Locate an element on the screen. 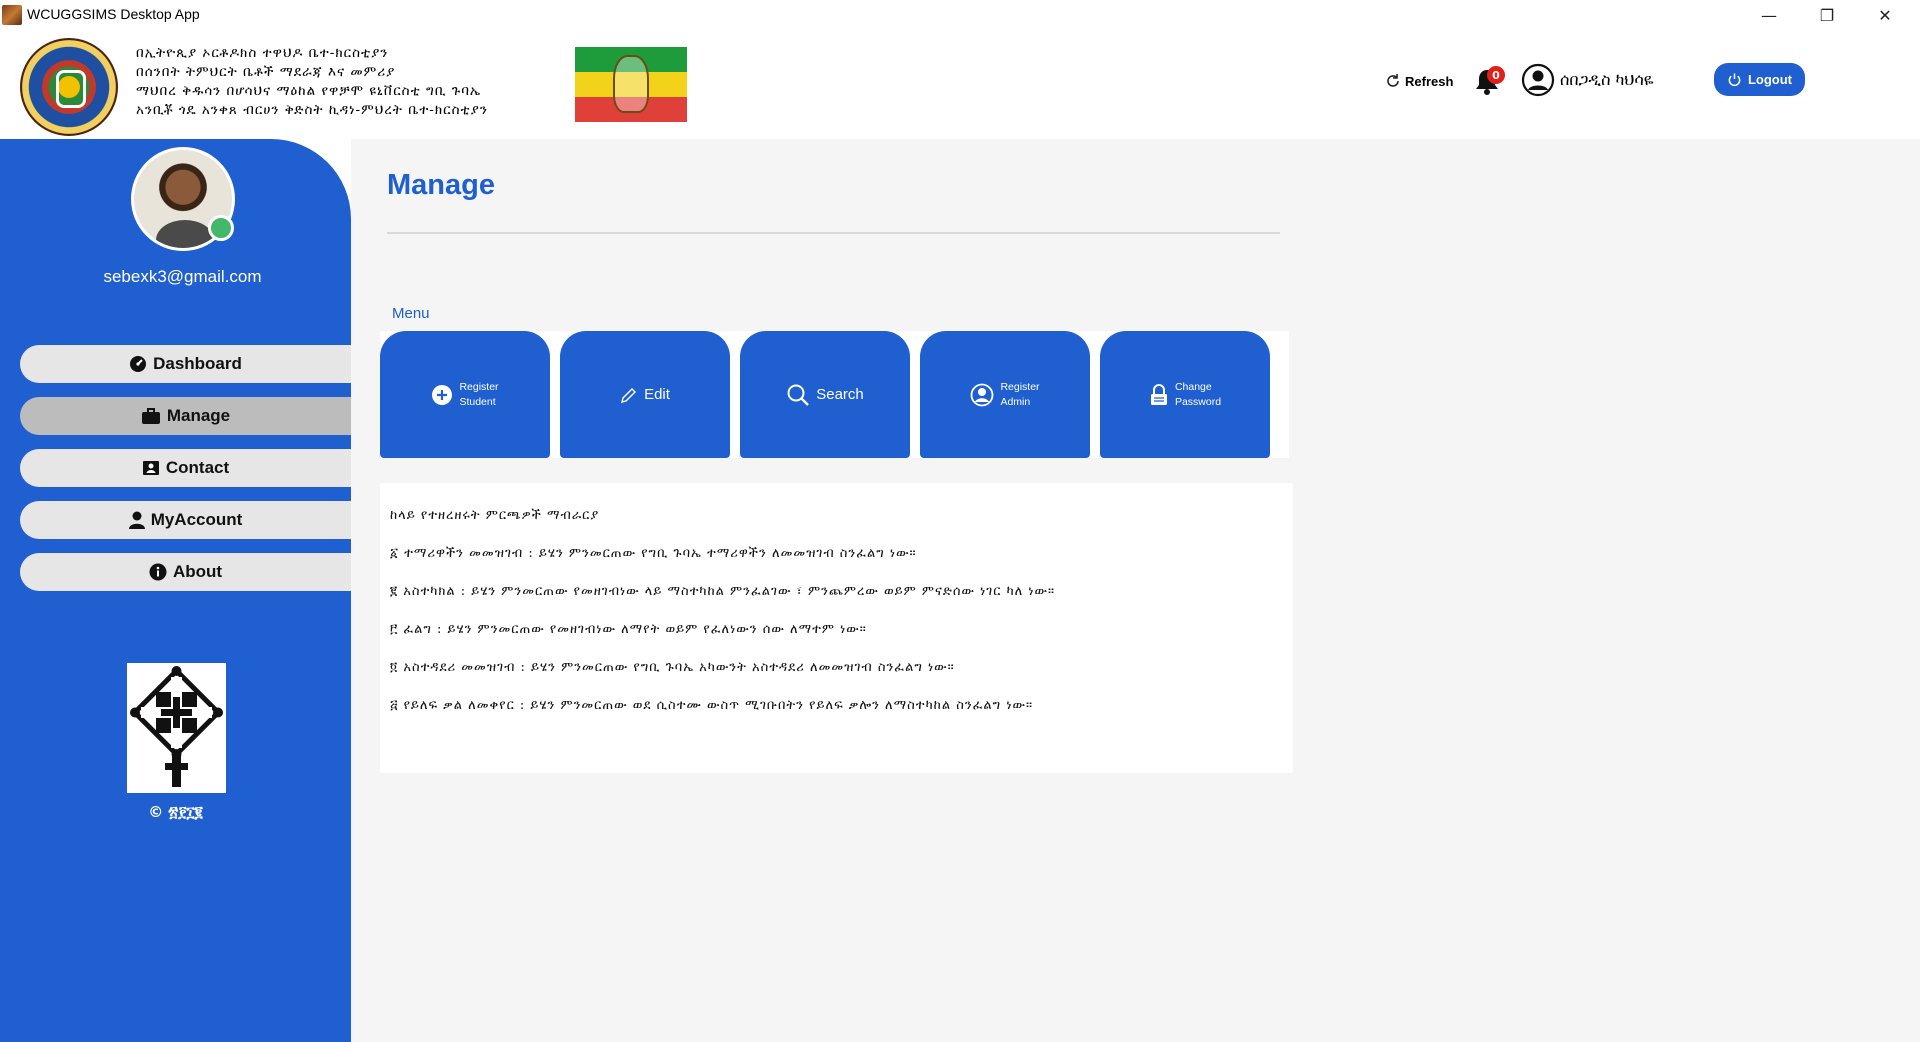 Image resolution: width=1920 pixels, height=1042 pixels. refresh-label: Refresh is located at coordinates (1429, 81).